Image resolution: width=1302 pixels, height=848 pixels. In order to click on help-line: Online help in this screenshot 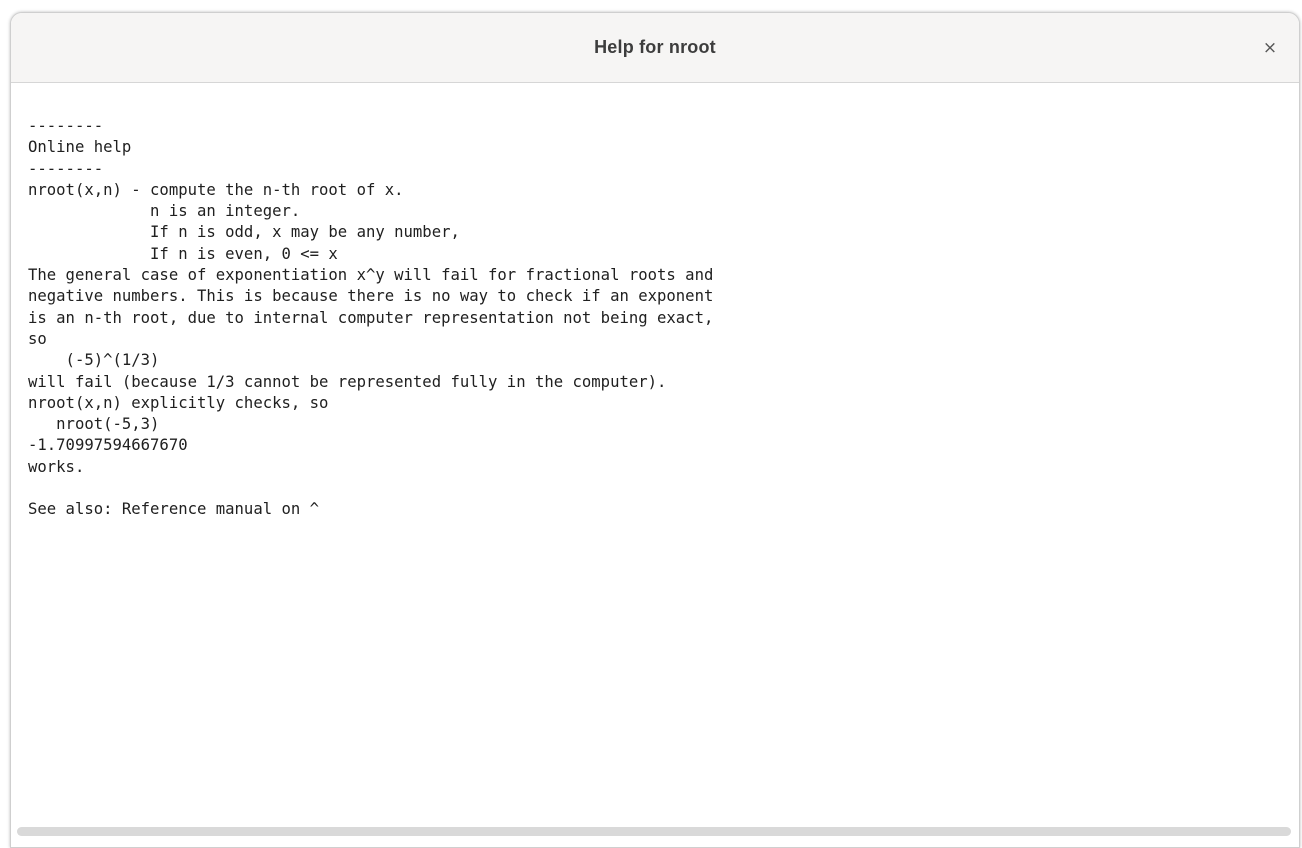, I will do `click(80, 147)`.